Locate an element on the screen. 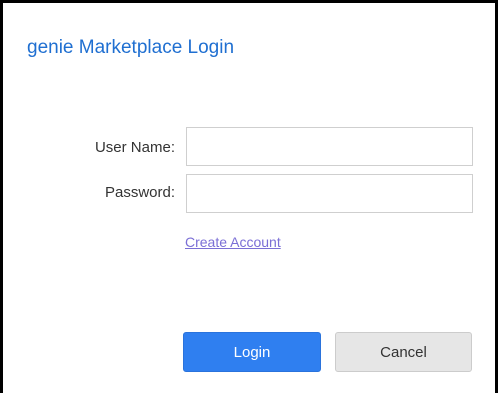 The height and width of the screenshot is (393, 498). cancel-button: Cancel is located at coordinates (403, 352).